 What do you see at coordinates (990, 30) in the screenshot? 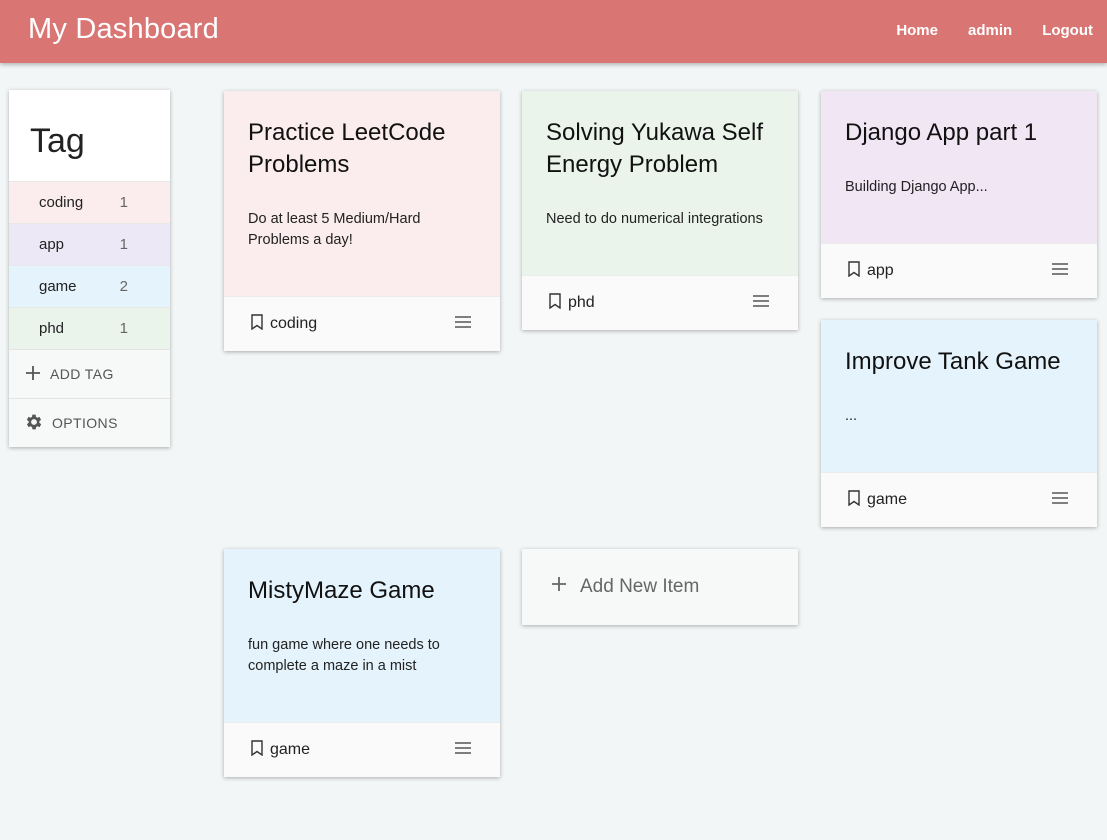
I see `nav-admin-link: admin` at bounding box center [990, 30].